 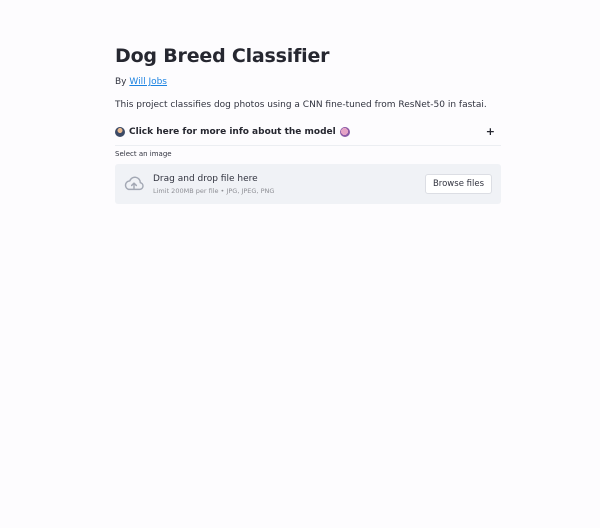 I want to click on expander-header: Click here for more info about the model, so click(x=232, y=132).